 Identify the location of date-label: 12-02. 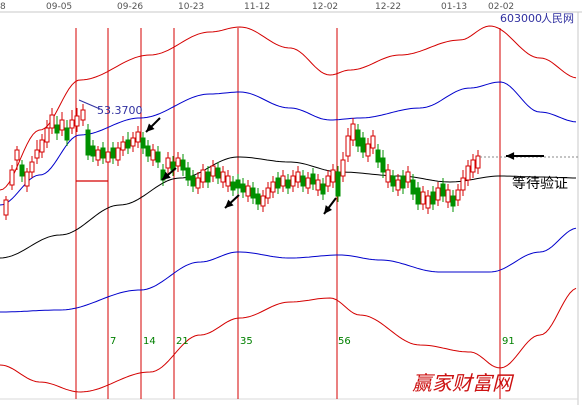
(325, 7).